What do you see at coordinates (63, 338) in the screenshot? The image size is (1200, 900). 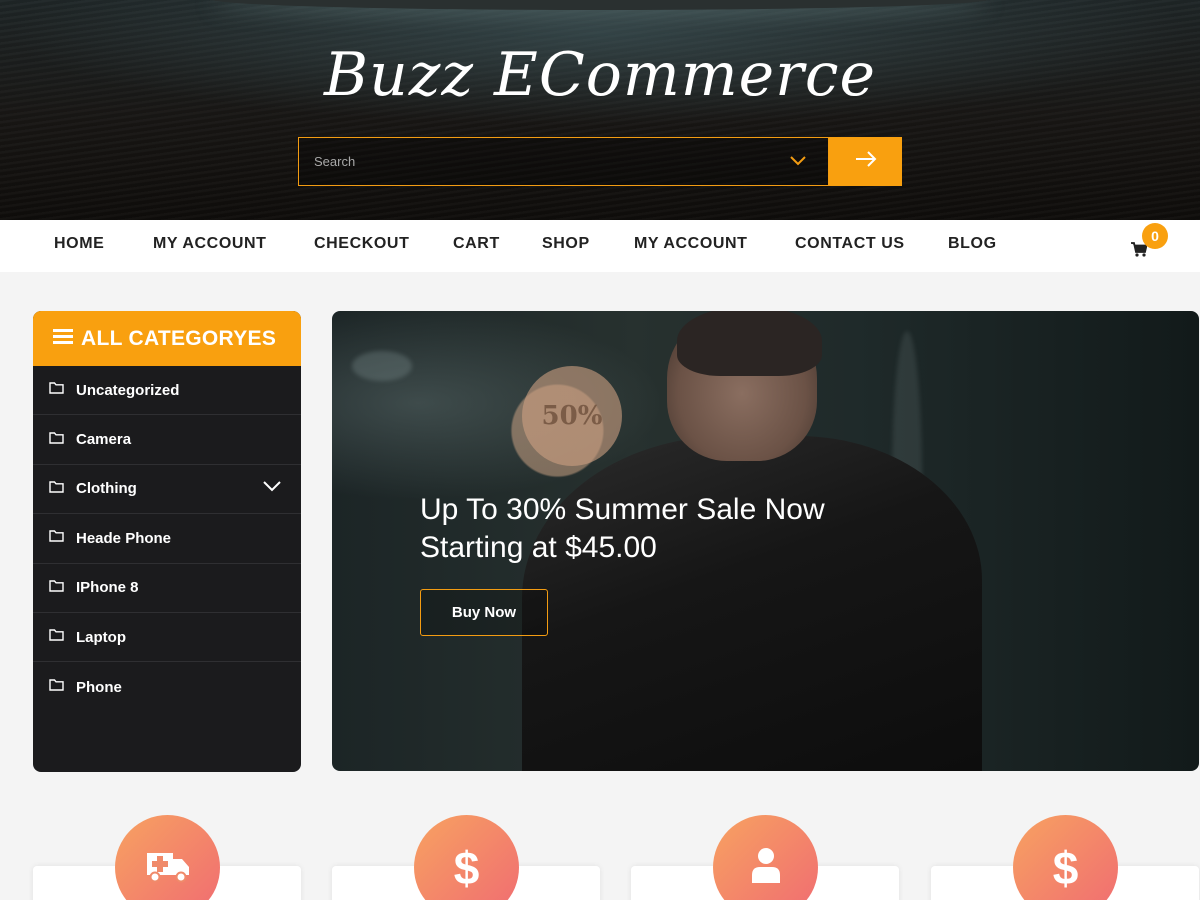 I see `menu-icon` at bounding box center [63, 338].